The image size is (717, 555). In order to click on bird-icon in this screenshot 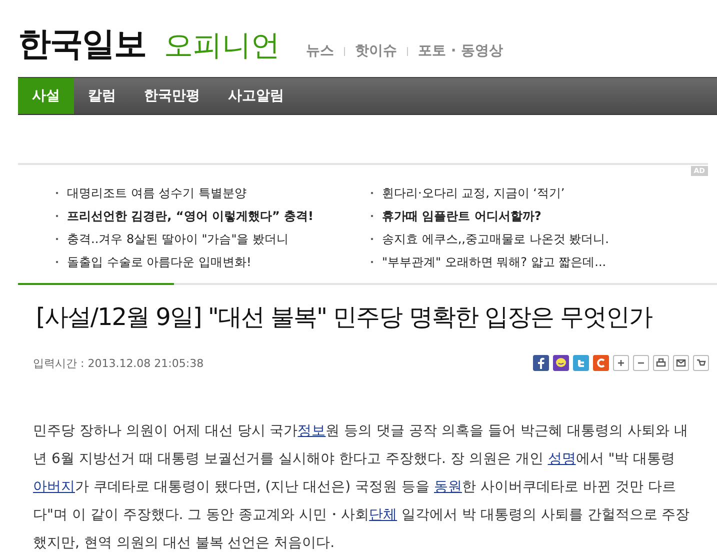, I will do `click(581, 363)`.